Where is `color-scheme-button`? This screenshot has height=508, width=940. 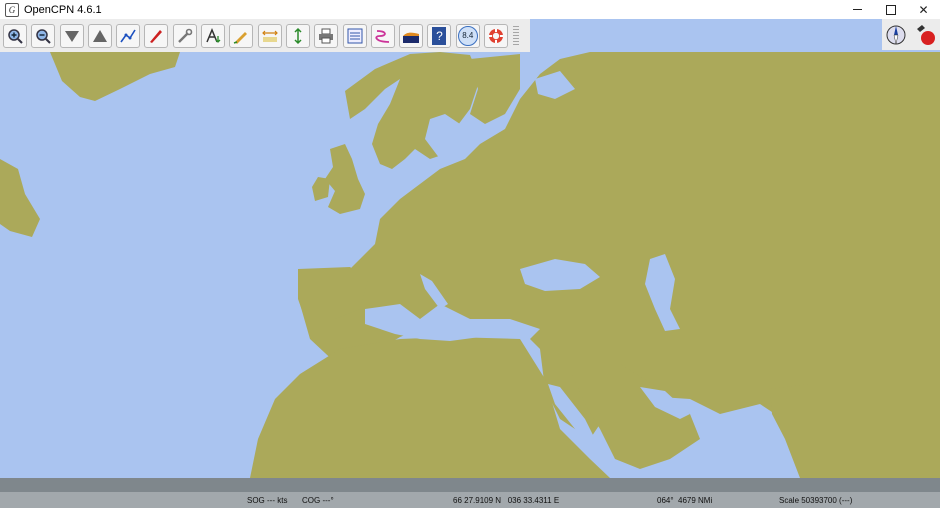
color-scheme-button is located at coordinates (411, 35).